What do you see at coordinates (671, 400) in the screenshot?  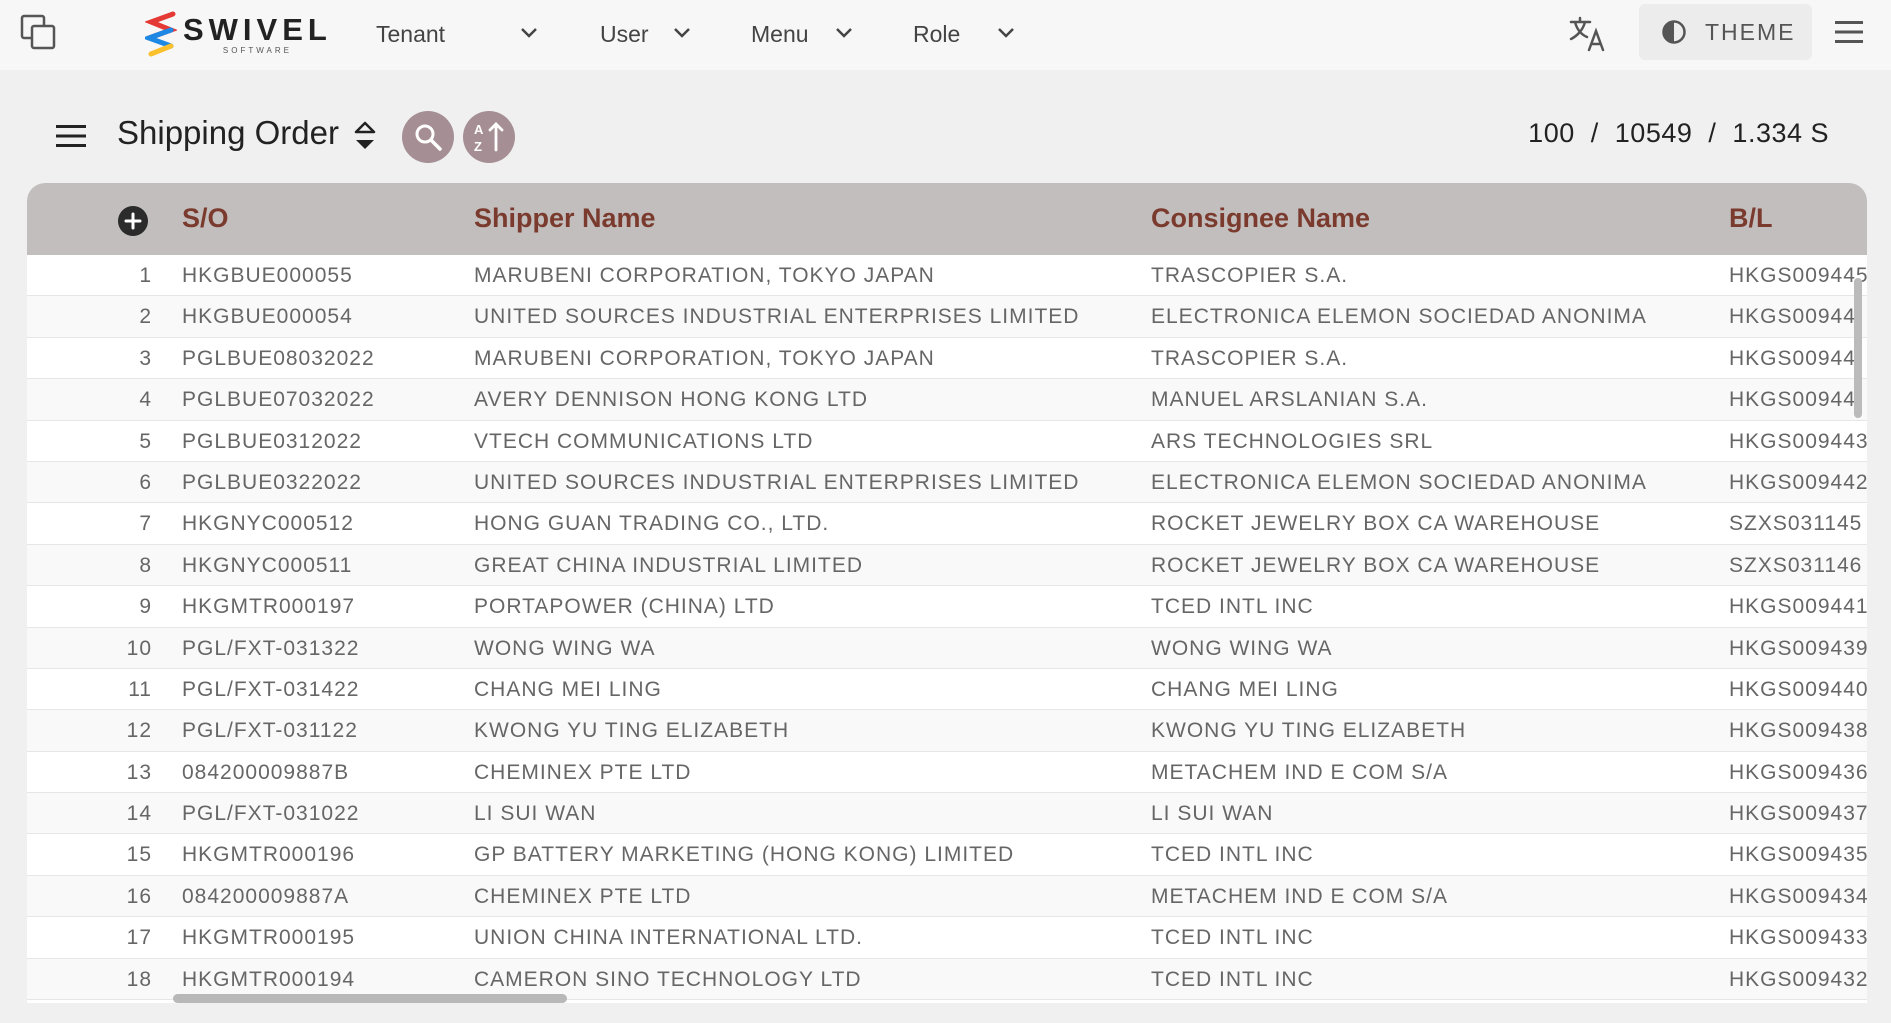 I see `cell-shipper-name: AVERY DENNISON HONG KONG LTD` at bounding box center [671, 400].